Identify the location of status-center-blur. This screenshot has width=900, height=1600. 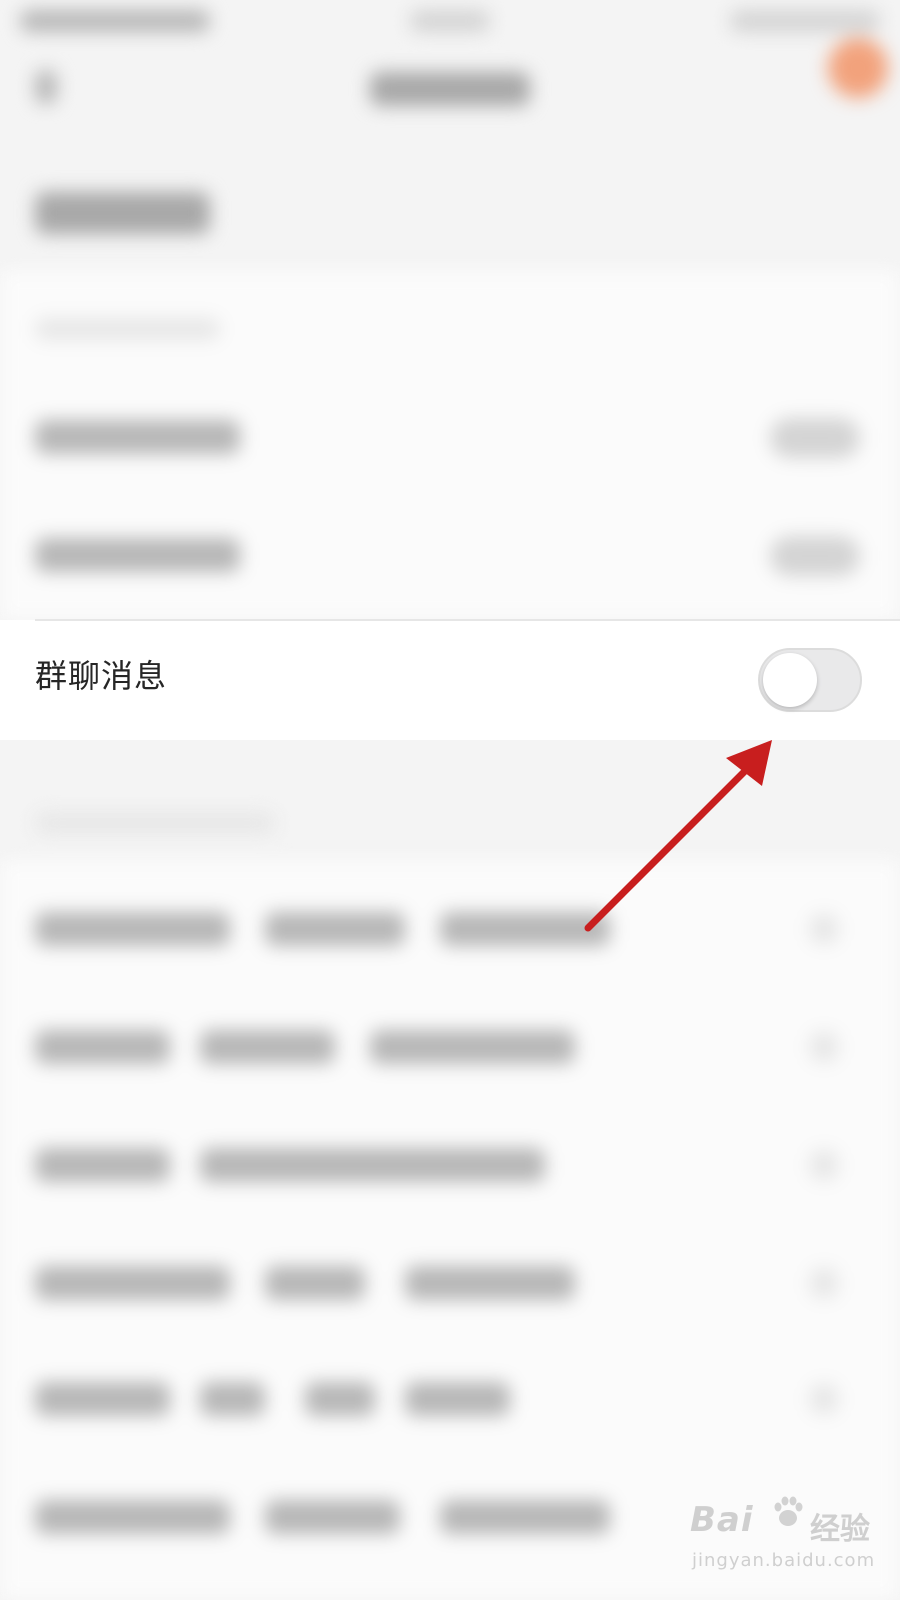
(450, 21).